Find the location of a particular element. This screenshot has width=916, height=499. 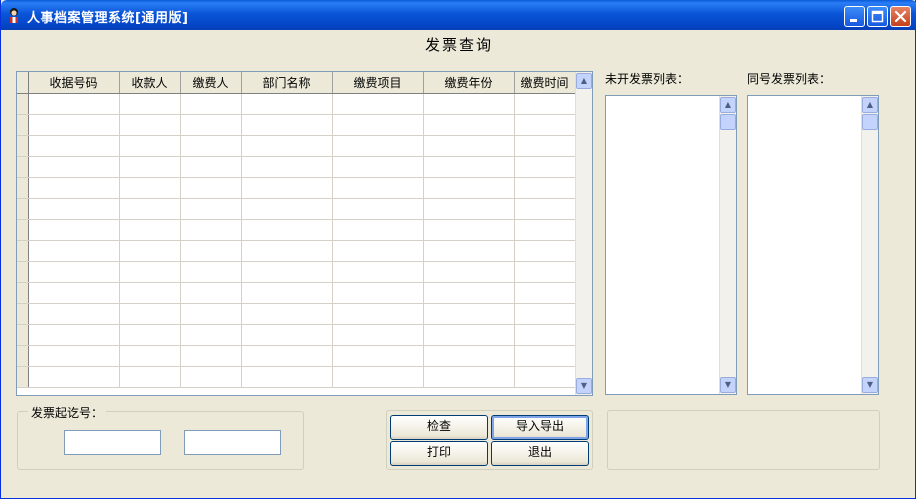

invoice-start-number-input is located at coordinates (112, 442).